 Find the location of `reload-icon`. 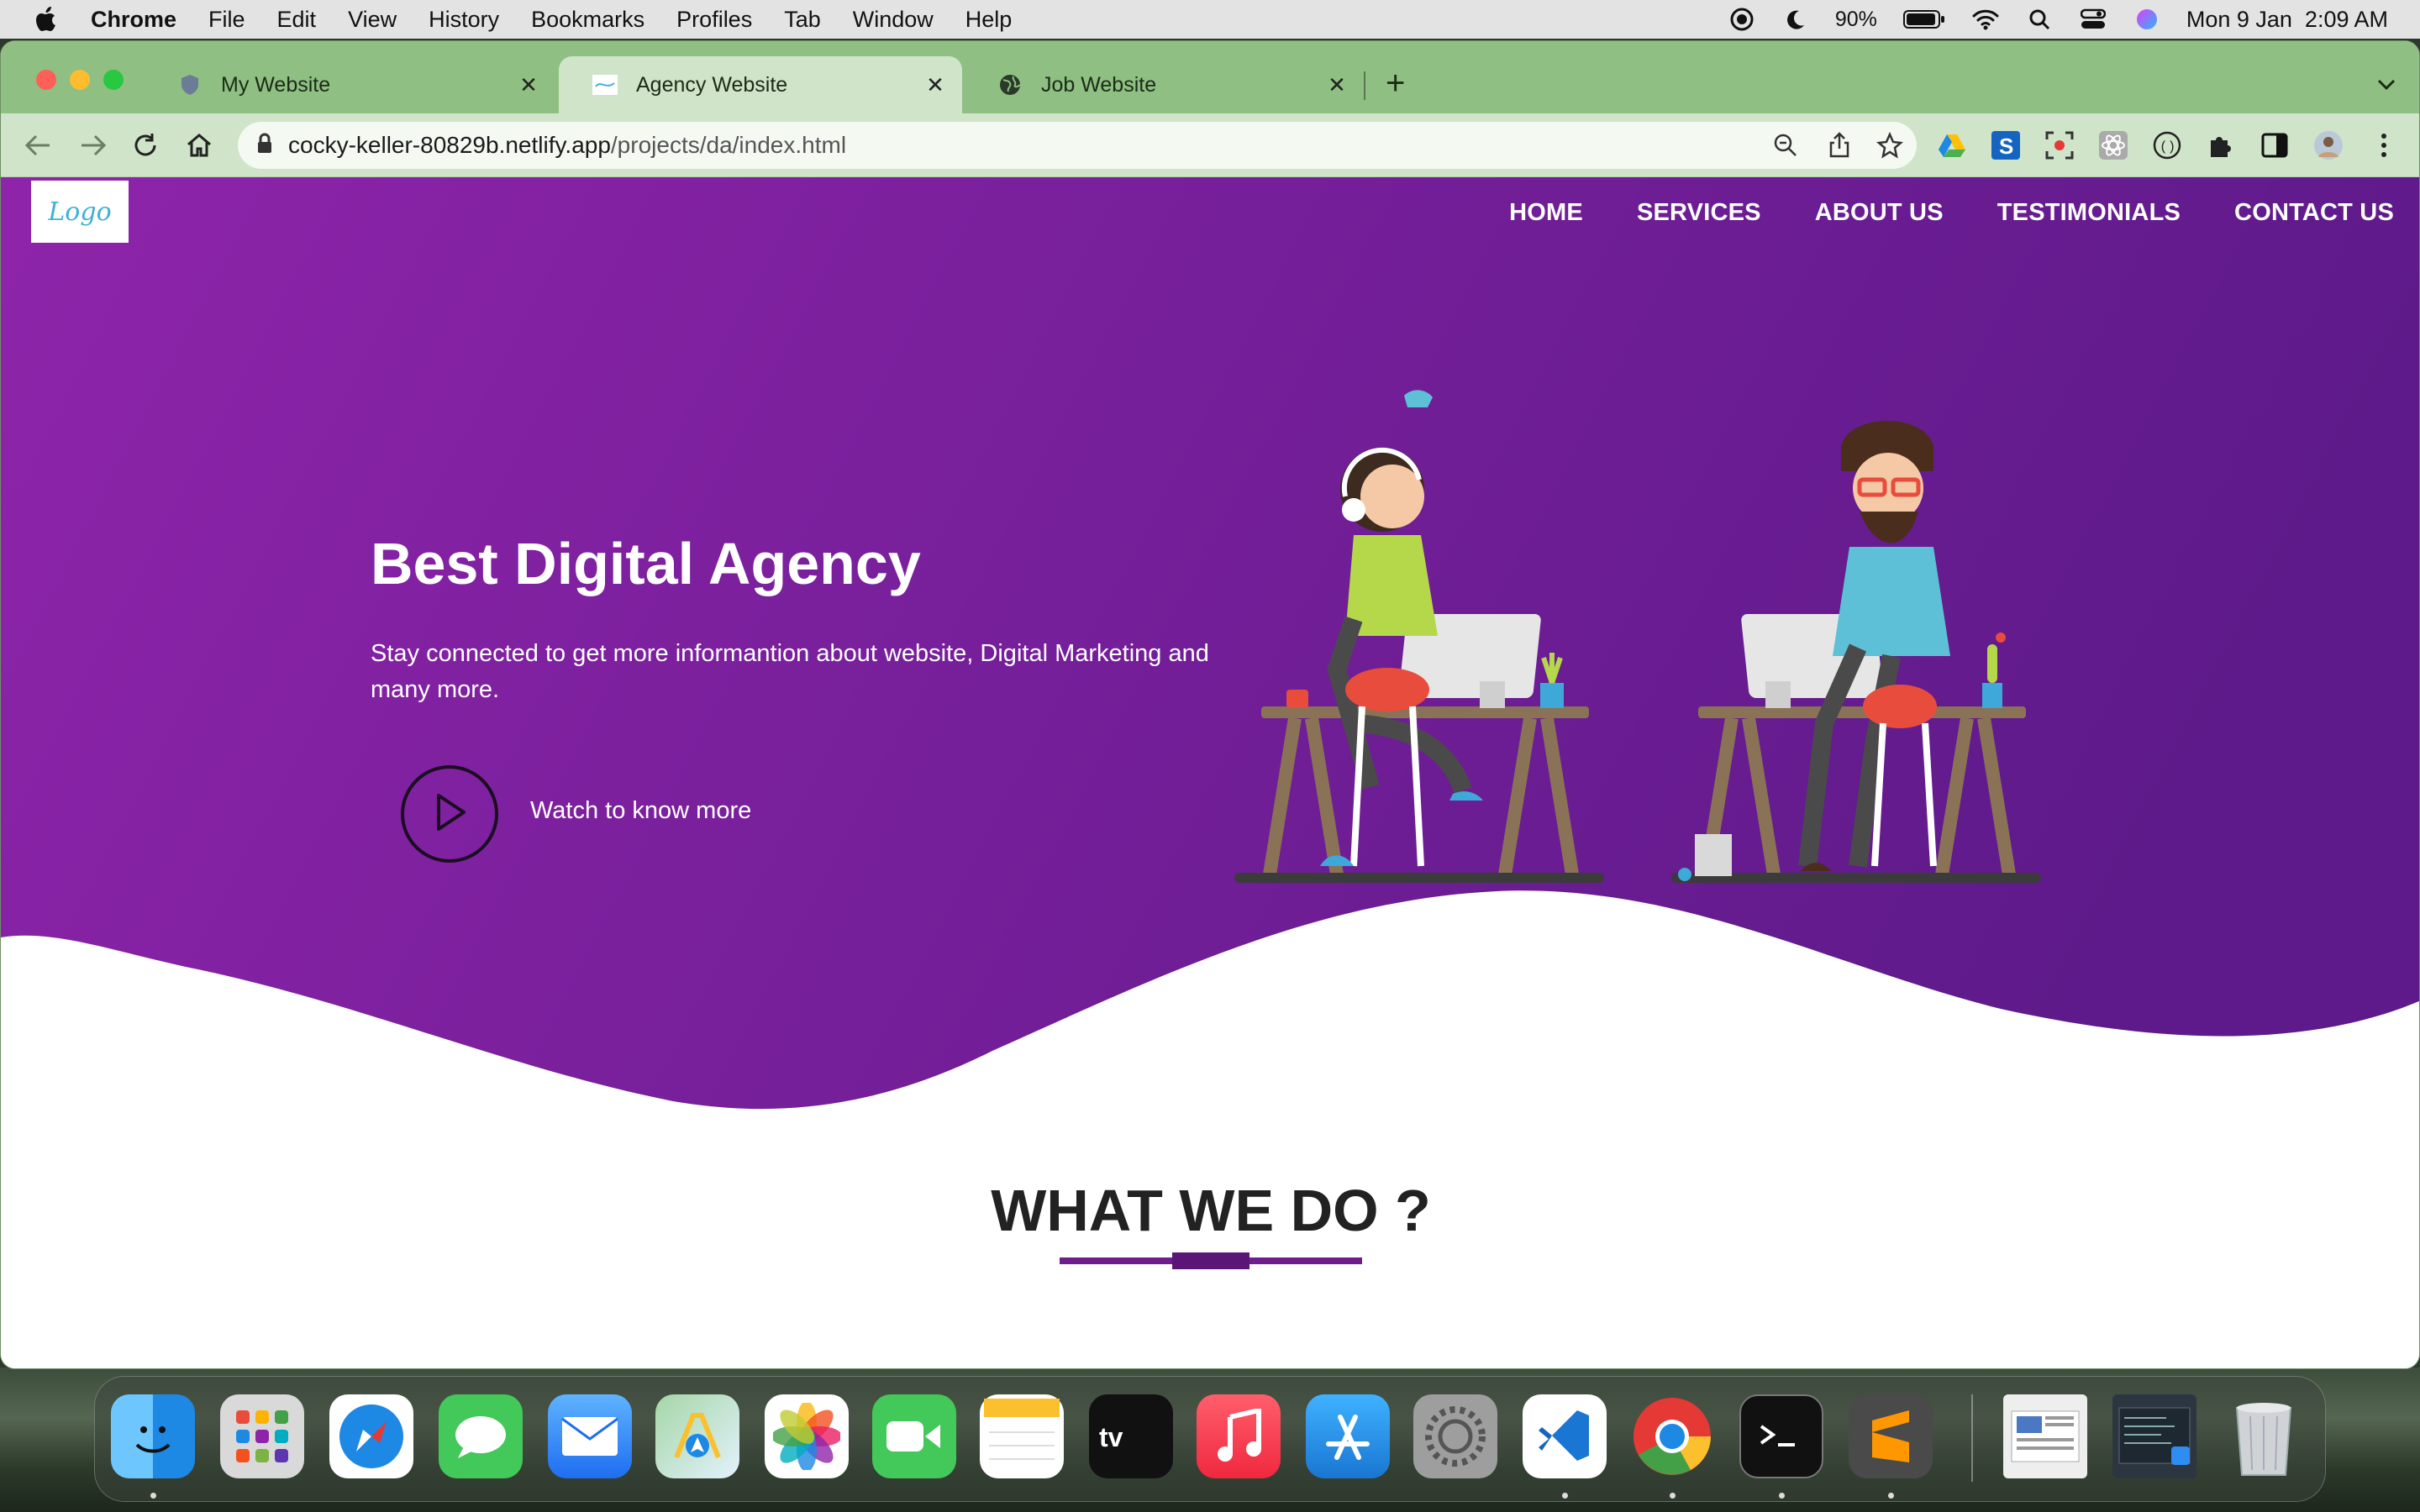

reload-icon is located at coordinates (146, 145).